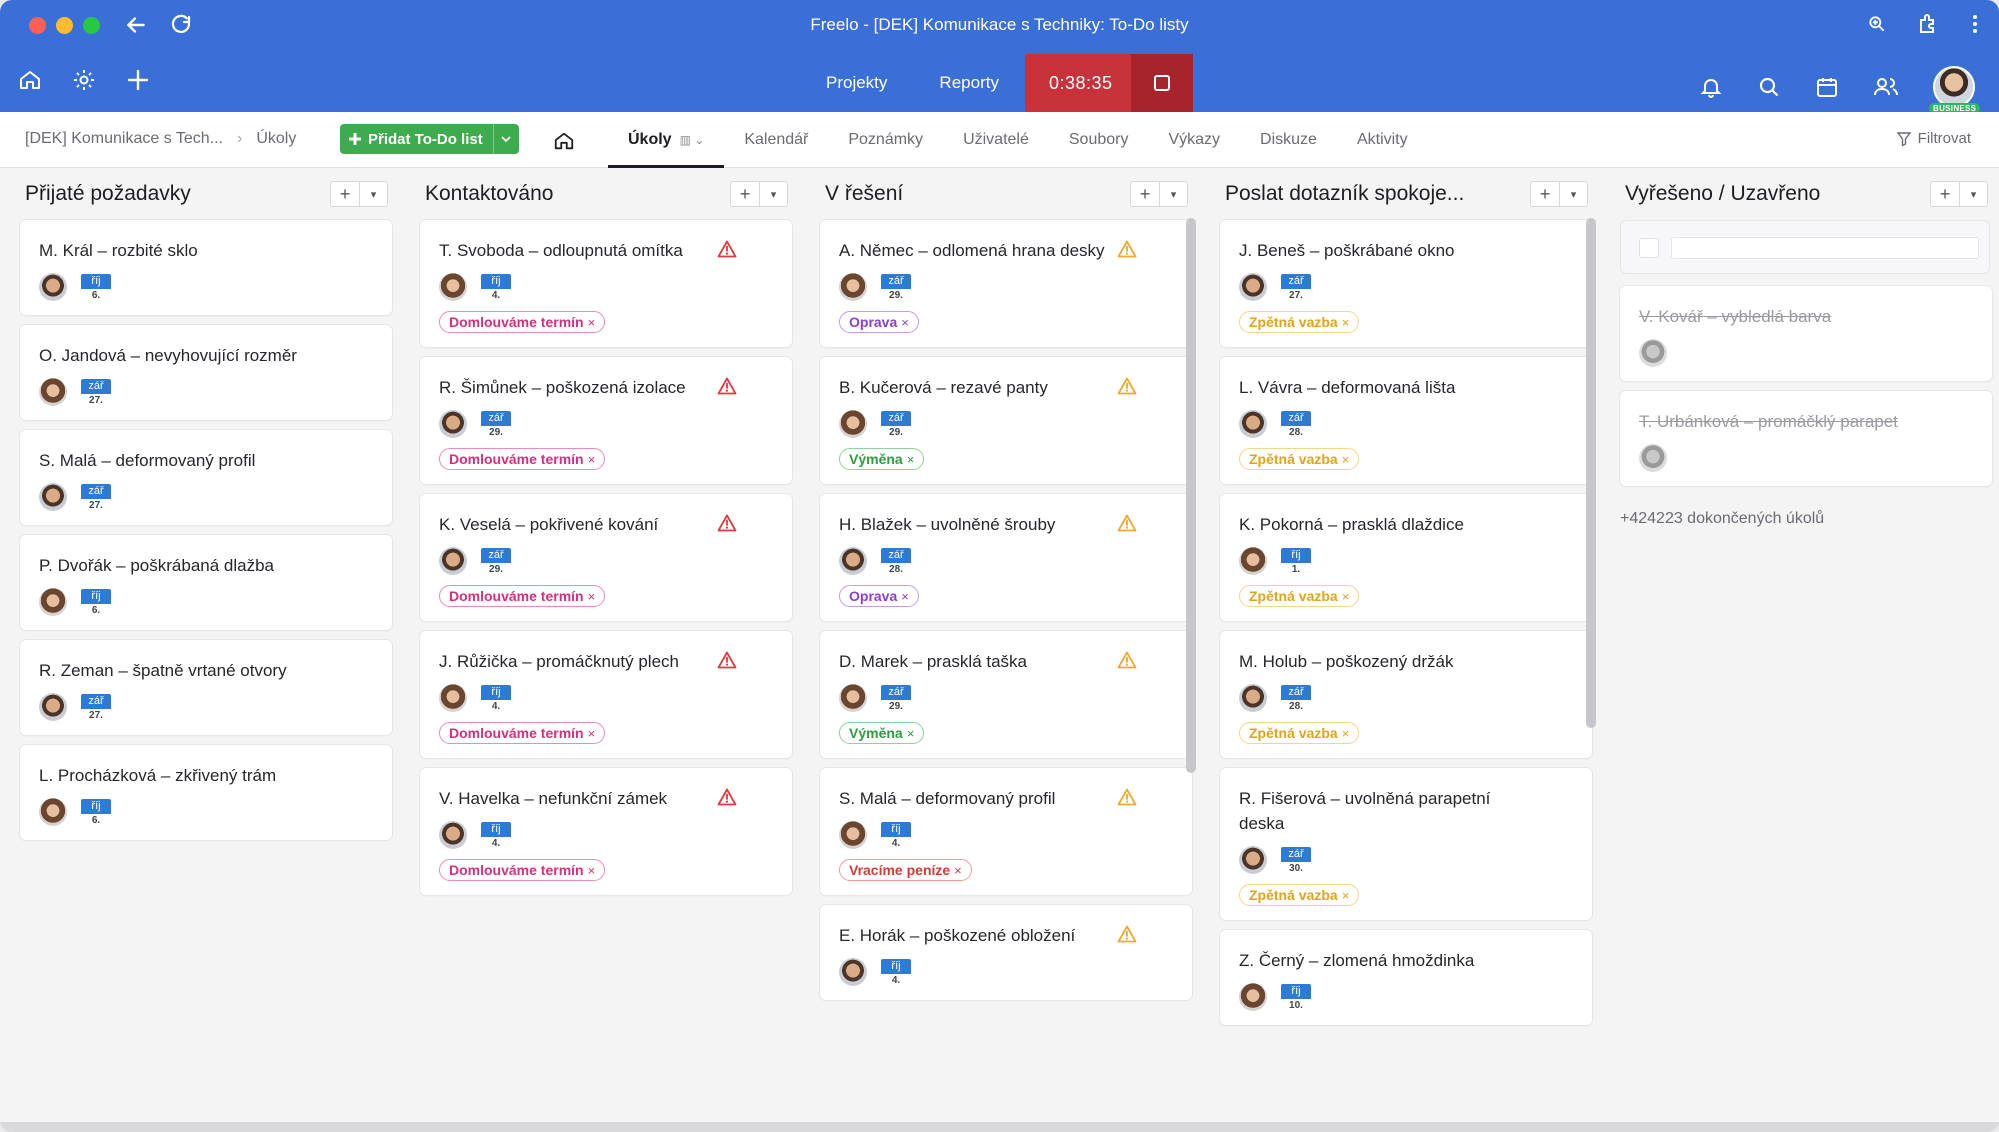 This screenshot has width=1999, height=1132. What do you see at coordinates (1933, 138) in the screenshot?
I see `filter-button: Filtrovat` at bounding box center [1933, 138].